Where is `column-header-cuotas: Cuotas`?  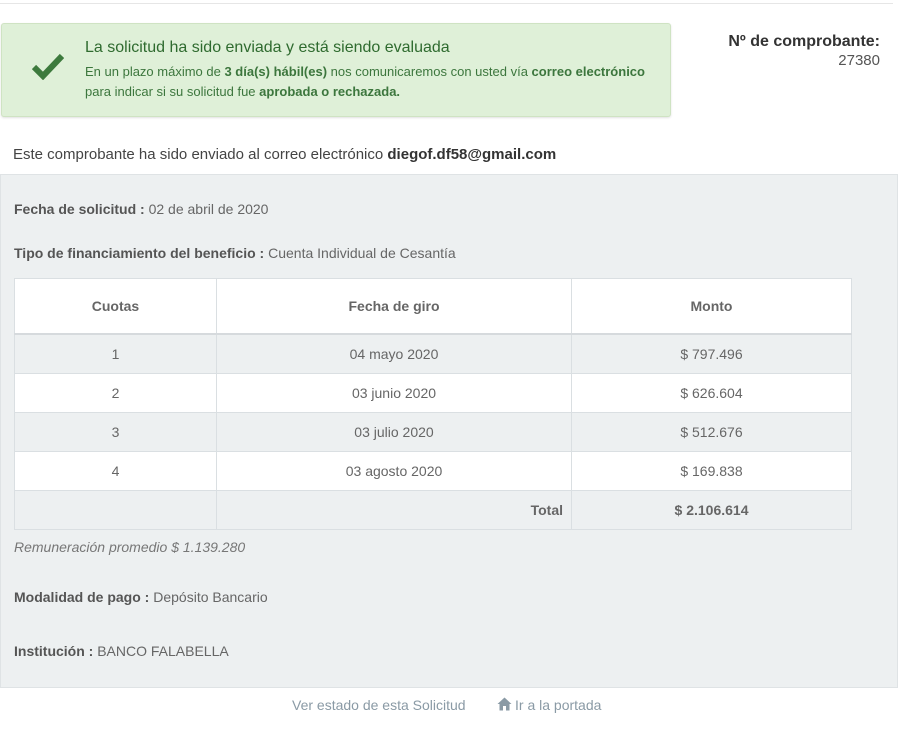
column-header-cuotas: Cuotas is located at coordinates (115, 306).